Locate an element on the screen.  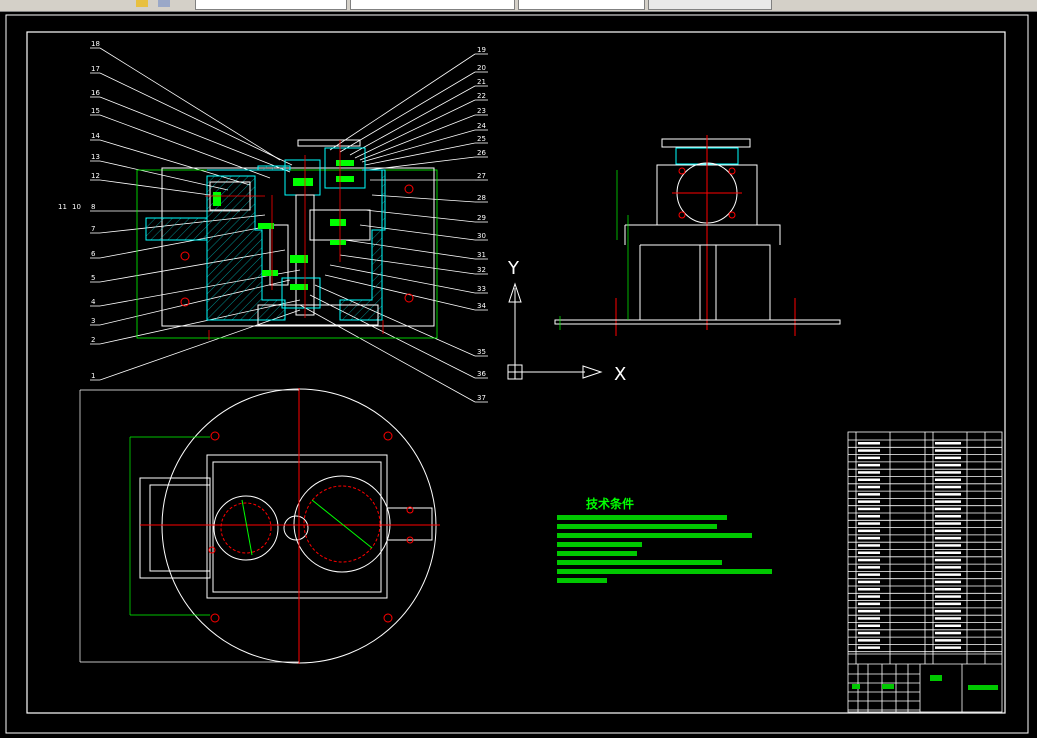
part-number-label: 32 is located at coordinates (481, 270).